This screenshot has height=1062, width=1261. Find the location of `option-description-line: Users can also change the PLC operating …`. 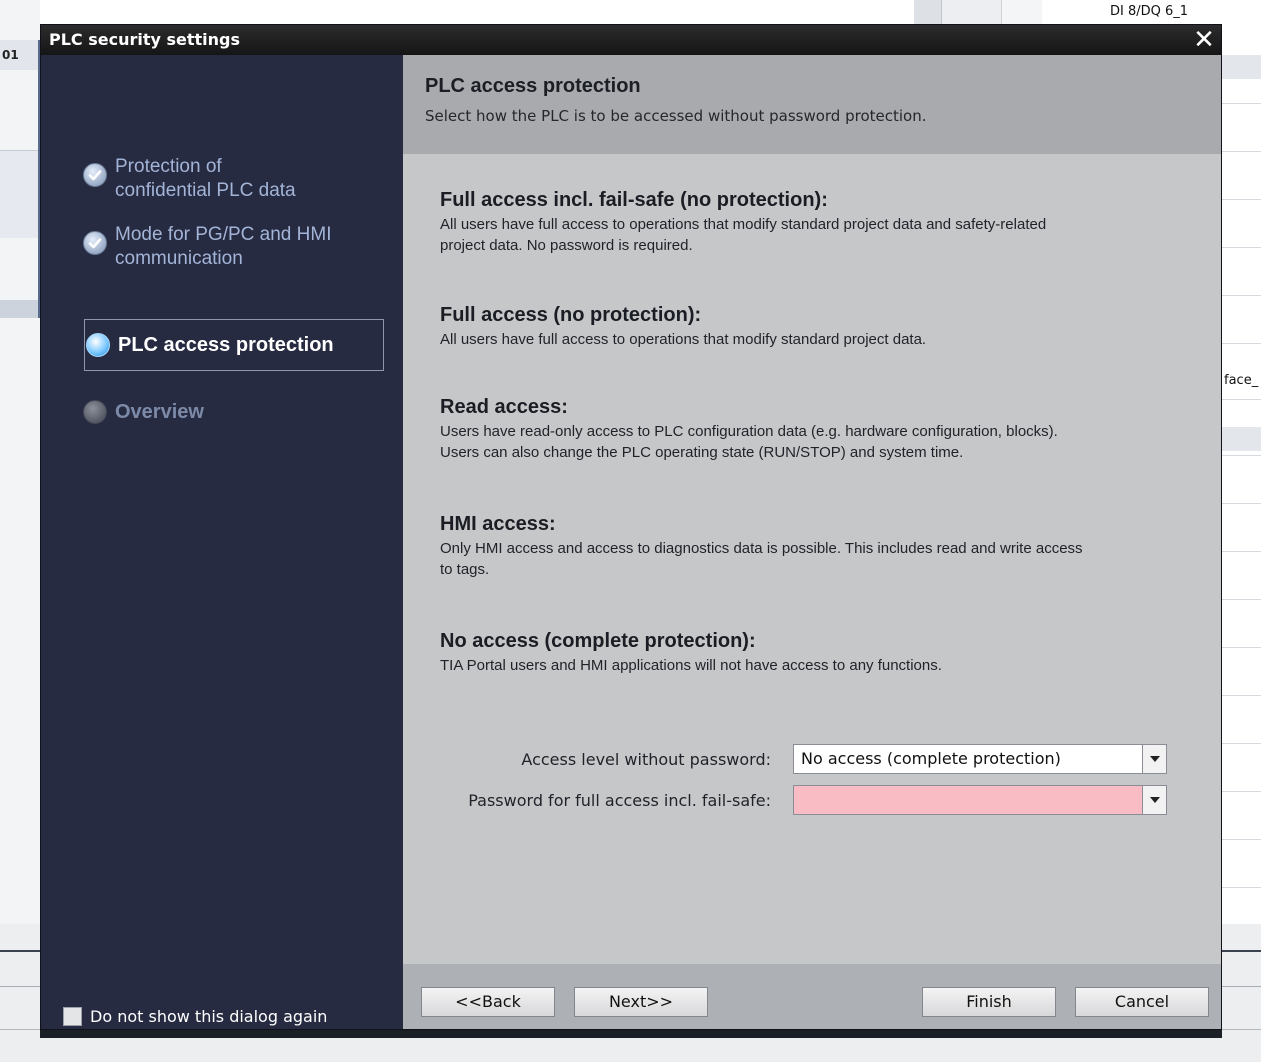

option-description-line: Users can also change the PLC operating … is located at coordinates (702, 452).